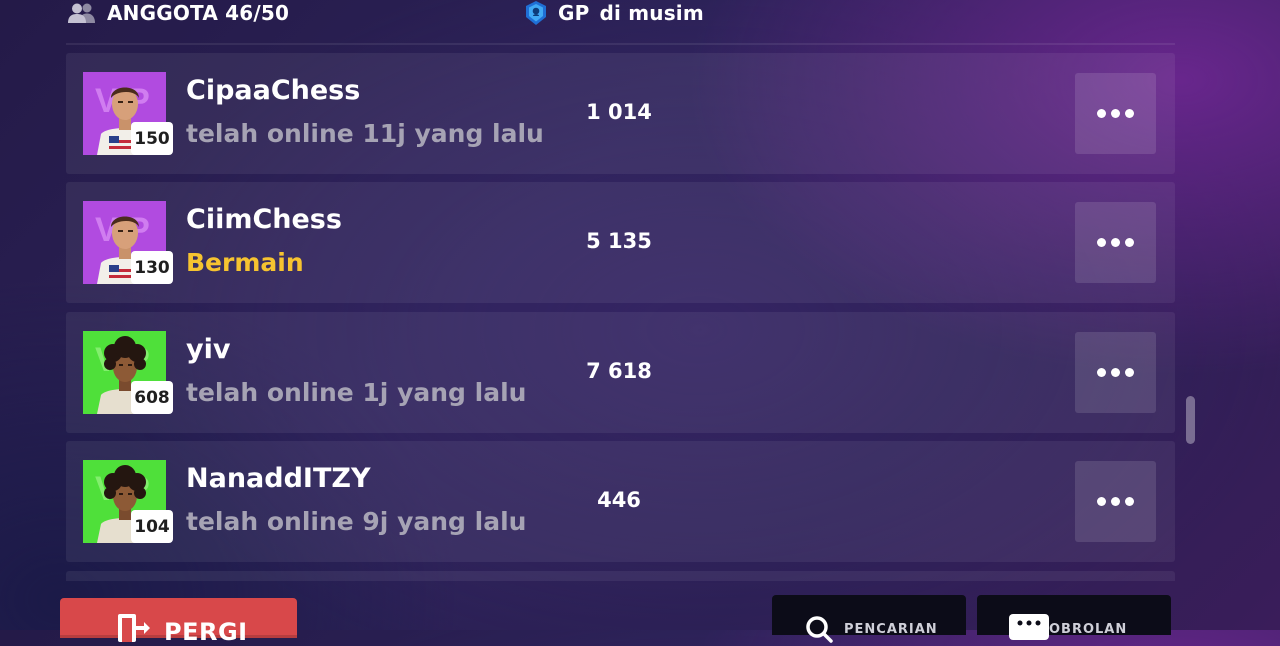  Describe the element at coordinates (206, 632) in the screenshot. I see `leave-label: PERGI` at that location.